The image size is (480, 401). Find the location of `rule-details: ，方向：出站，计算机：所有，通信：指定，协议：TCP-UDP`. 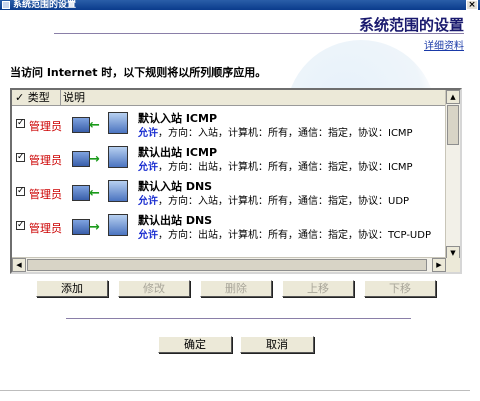

rule-details: ，方向：出站，计算机：所有，通信：指定，协议：TCP-UDP is located at coordinates (294, 235).